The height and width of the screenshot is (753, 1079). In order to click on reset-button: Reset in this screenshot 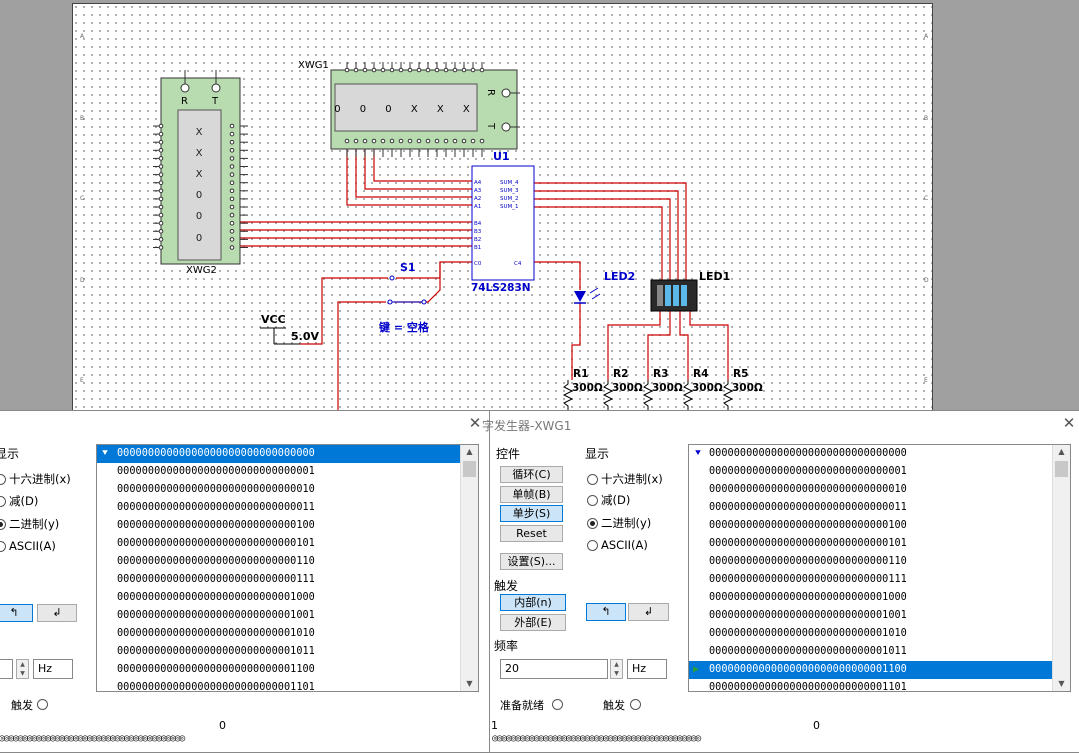, I will do `click(531, 533)`.